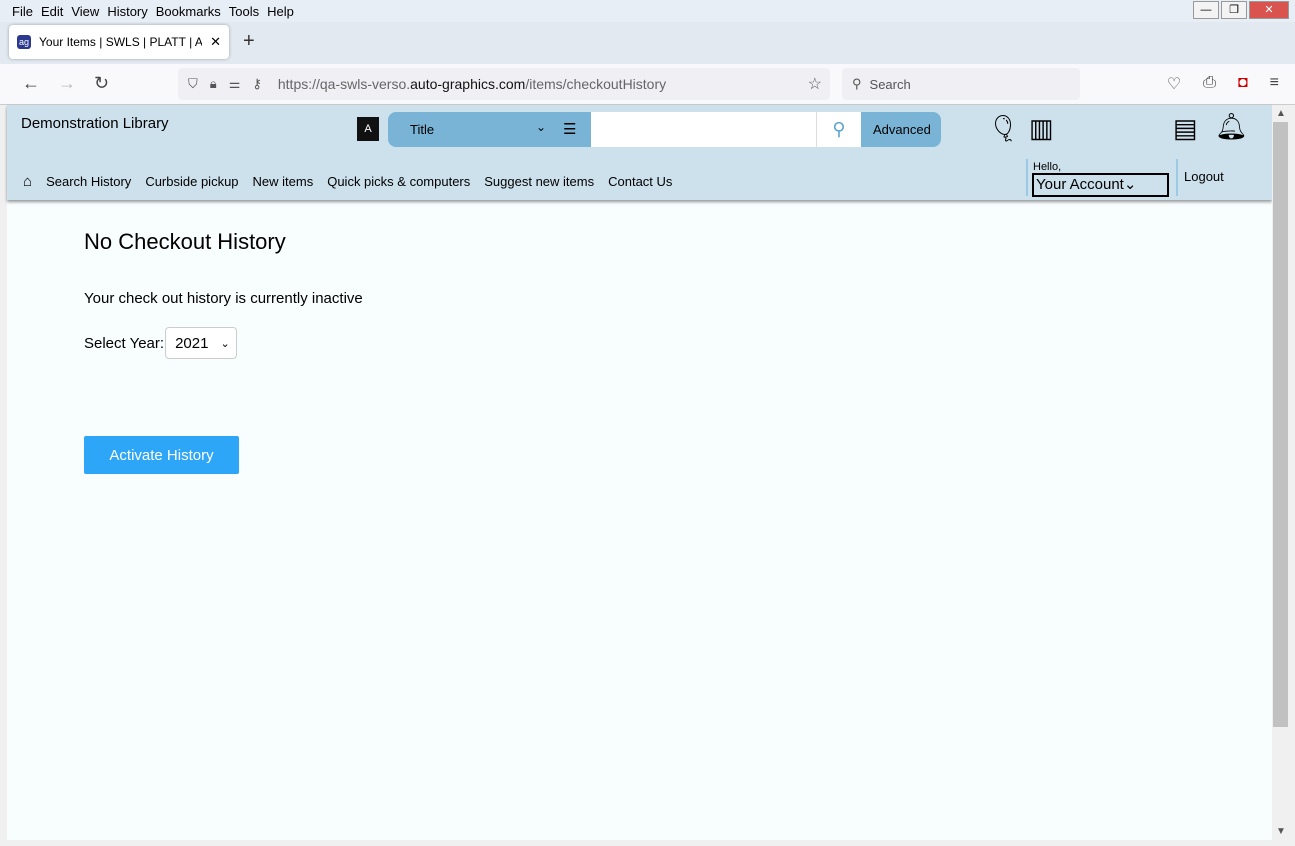  Describe the element at coordinates (127, 11) in the screenshot. I see `menu-history: History` at that location.